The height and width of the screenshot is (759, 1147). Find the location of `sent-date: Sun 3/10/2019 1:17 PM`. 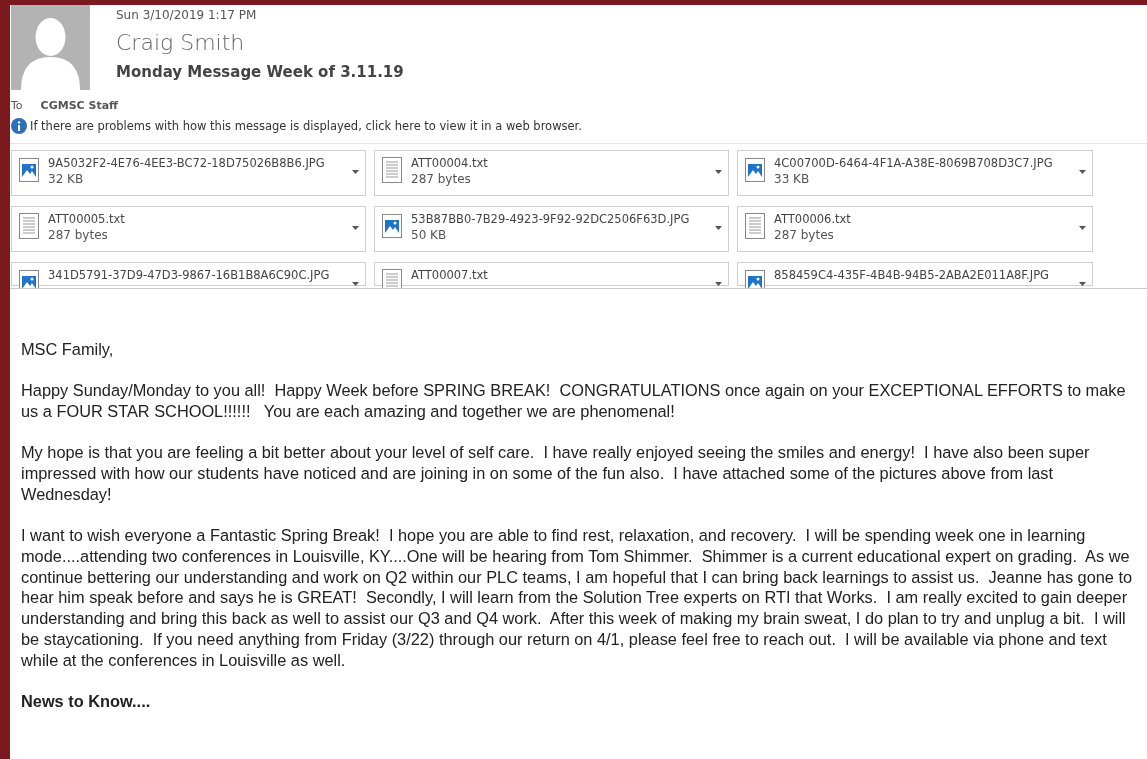

sent-date: Sun 3/10/2019 1:17 PM is located at coordinates (187, 15).